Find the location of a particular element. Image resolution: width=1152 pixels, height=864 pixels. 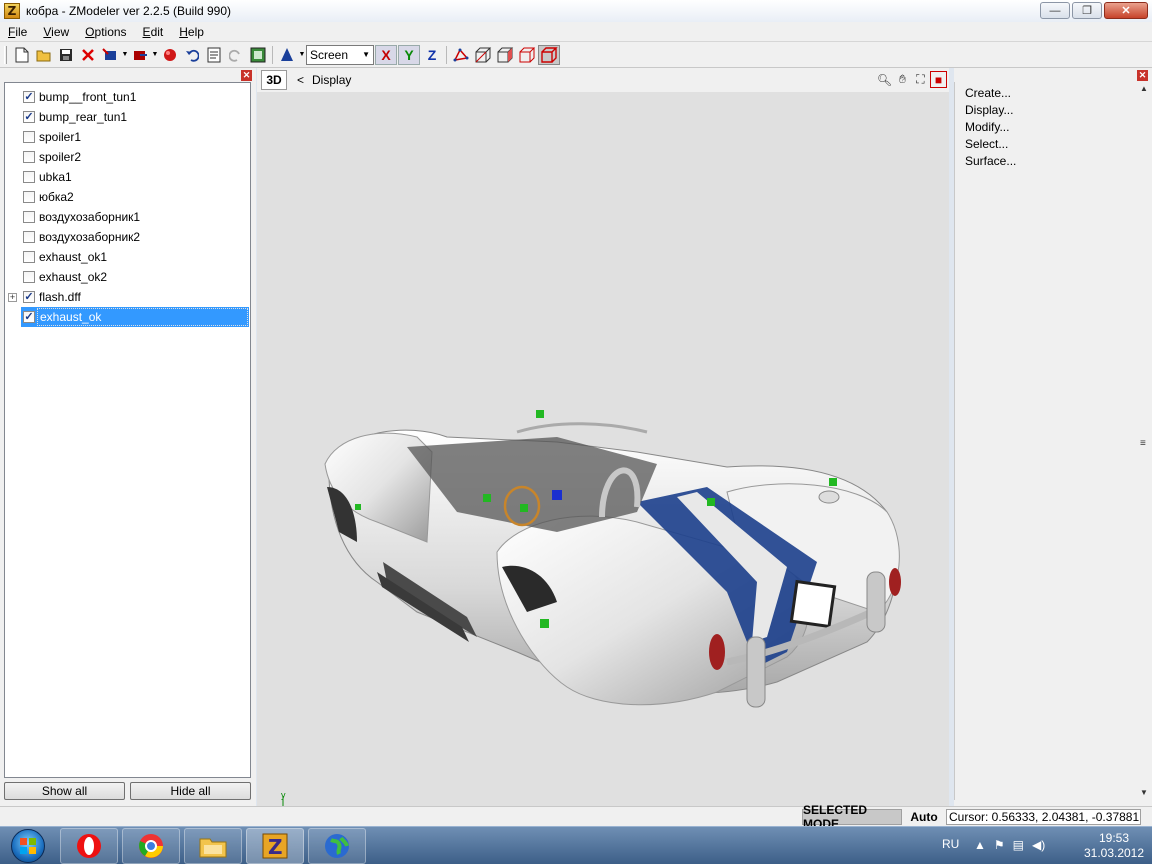

maximize-viewport-icon: ⛶ is located at coordinates (920, 79).